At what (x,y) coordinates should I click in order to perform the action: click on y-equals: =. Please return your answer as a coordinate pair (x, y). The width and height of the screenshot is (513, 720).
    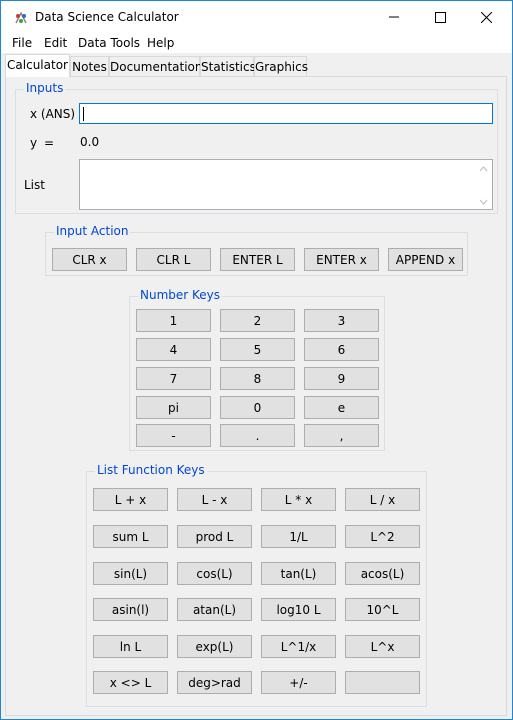
    Looking at the image, I should click on (49, 143).